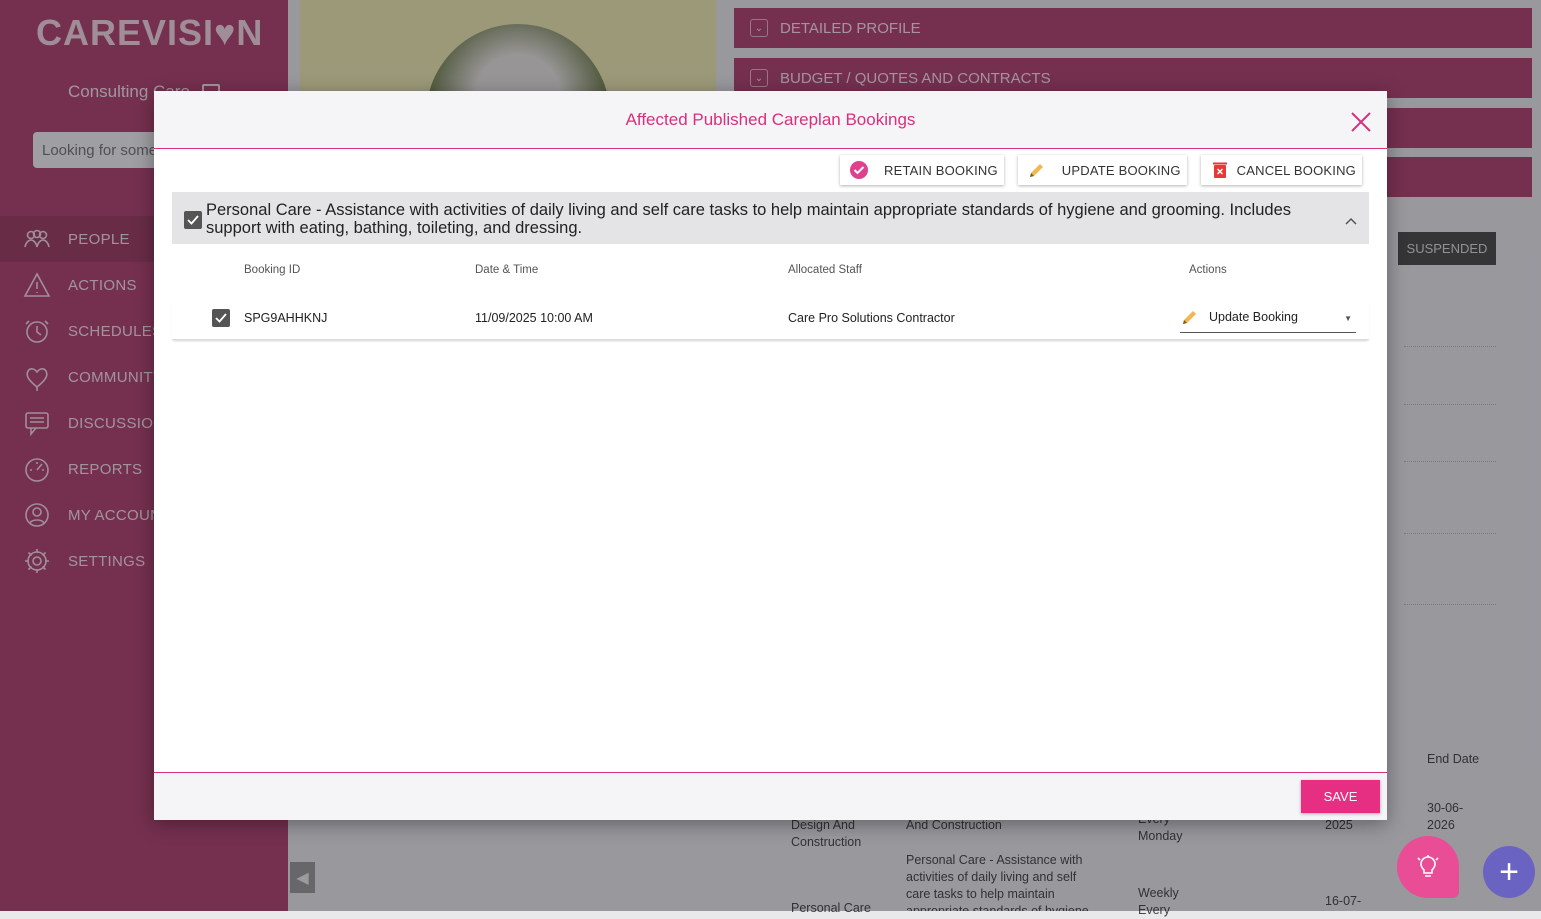 The width and height of the screenshot is (1541, 919). Describe the element at coordinates (859, 170) in the screenshot. I see `check-circle-icon` at that location.